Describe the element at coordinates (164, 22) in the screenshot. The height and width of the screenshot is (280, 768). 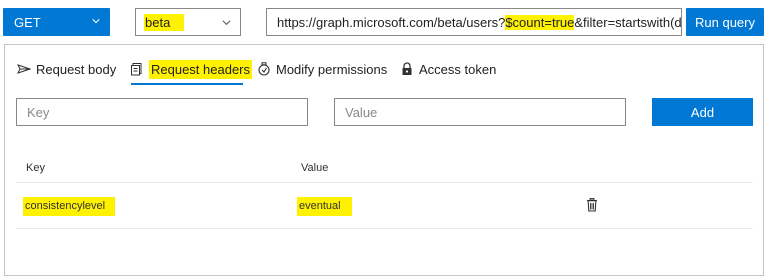
I see `version-label: beta` at that location.